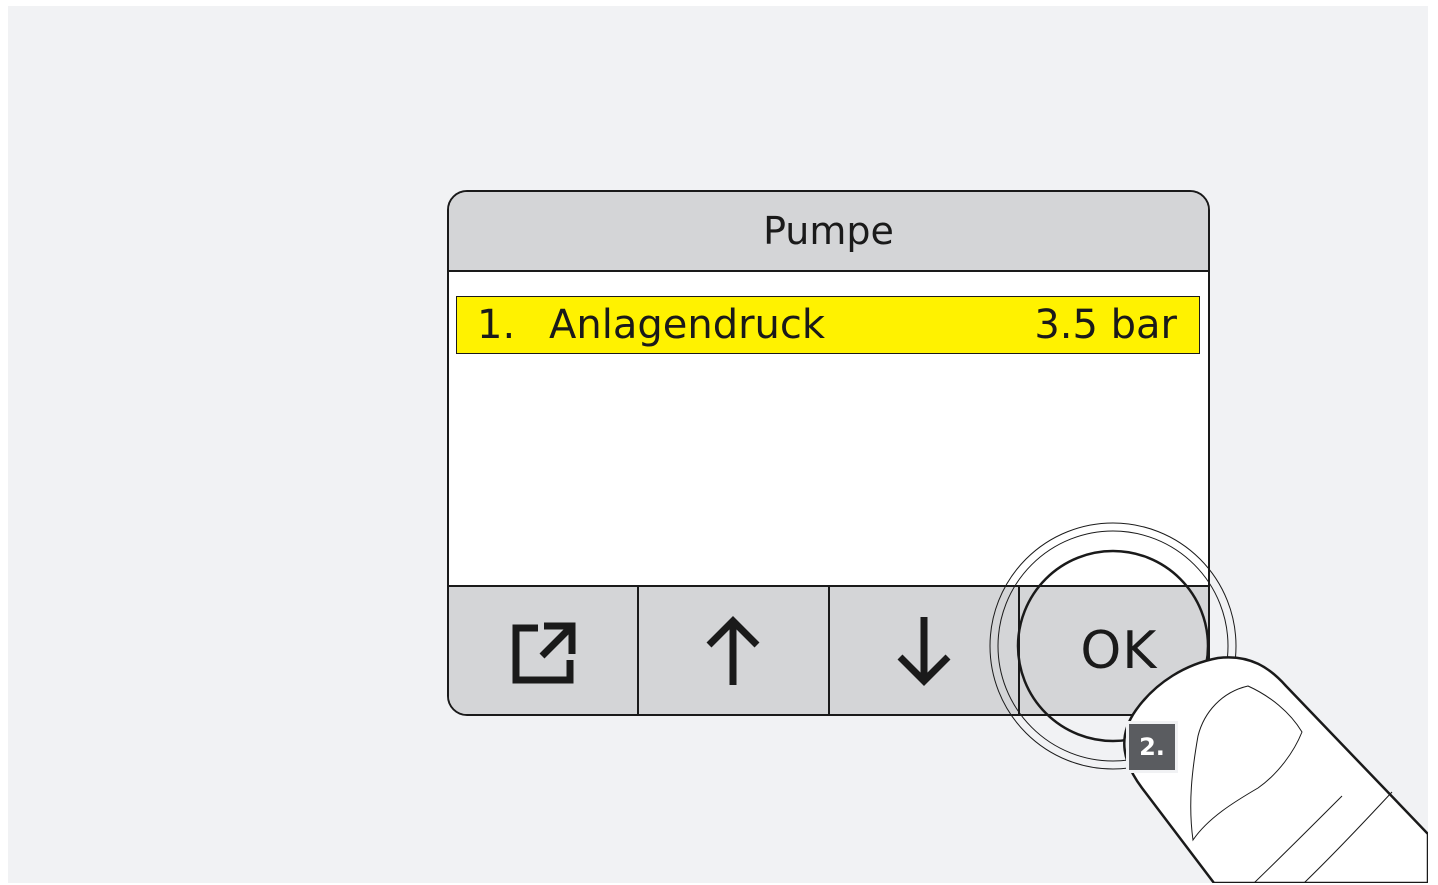 The image size is (1438, 885). What do you see at coordinates (1275, 769) in the screenshot?
I see `finger-icon` at bounding box center [1275, 769].